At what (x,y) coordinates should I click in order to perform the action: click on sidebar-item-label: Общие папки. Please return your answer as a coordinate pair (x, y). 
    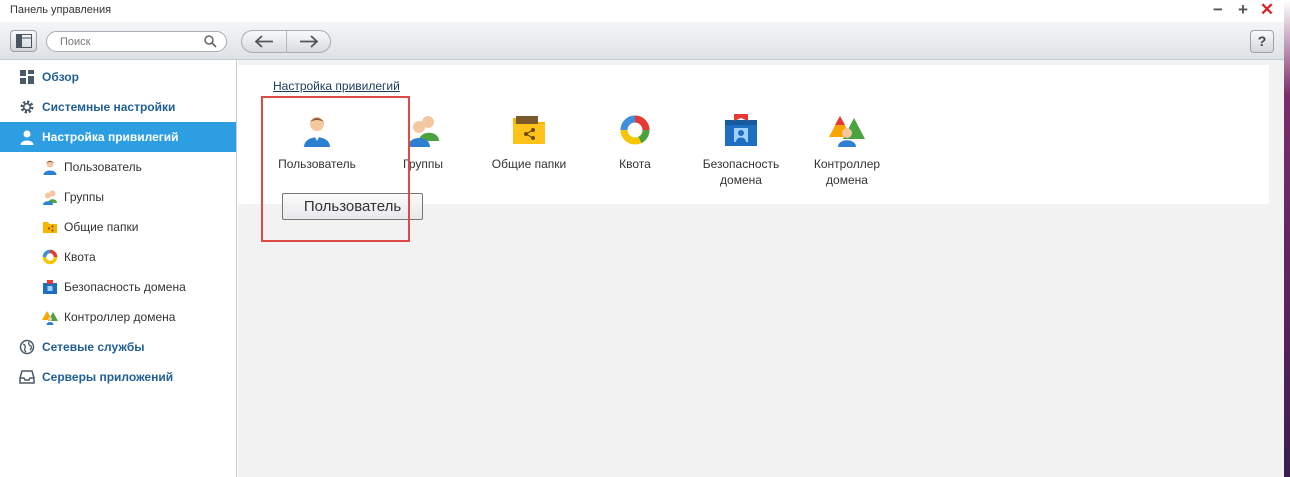
    Looking at the image, I should click on (101, 227).